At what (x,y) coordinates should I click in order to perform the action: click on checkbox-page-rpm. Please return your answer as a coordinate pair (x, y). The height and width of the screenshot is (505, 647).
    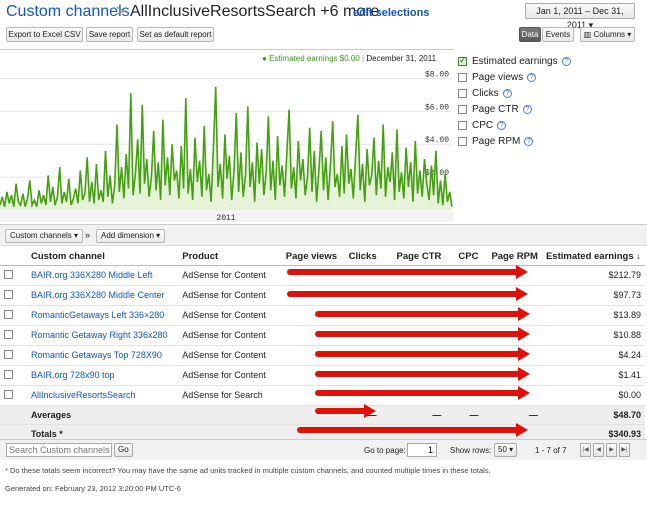
    Looking at the image, I should click on (462, 141).